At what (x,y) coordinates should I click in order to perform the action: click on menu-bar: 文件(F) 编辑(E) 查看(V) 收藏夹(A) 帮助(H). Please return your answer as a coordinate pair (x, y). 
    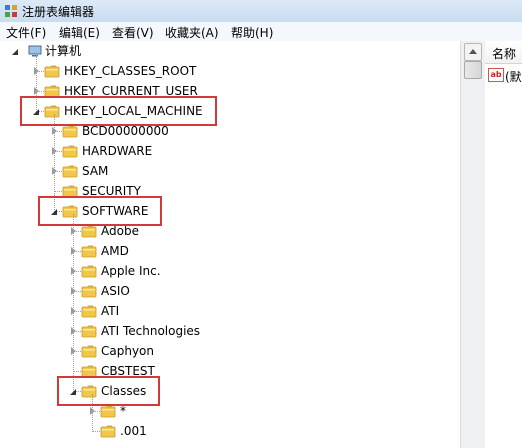
    Looking at the image, I should click on (261, 32).